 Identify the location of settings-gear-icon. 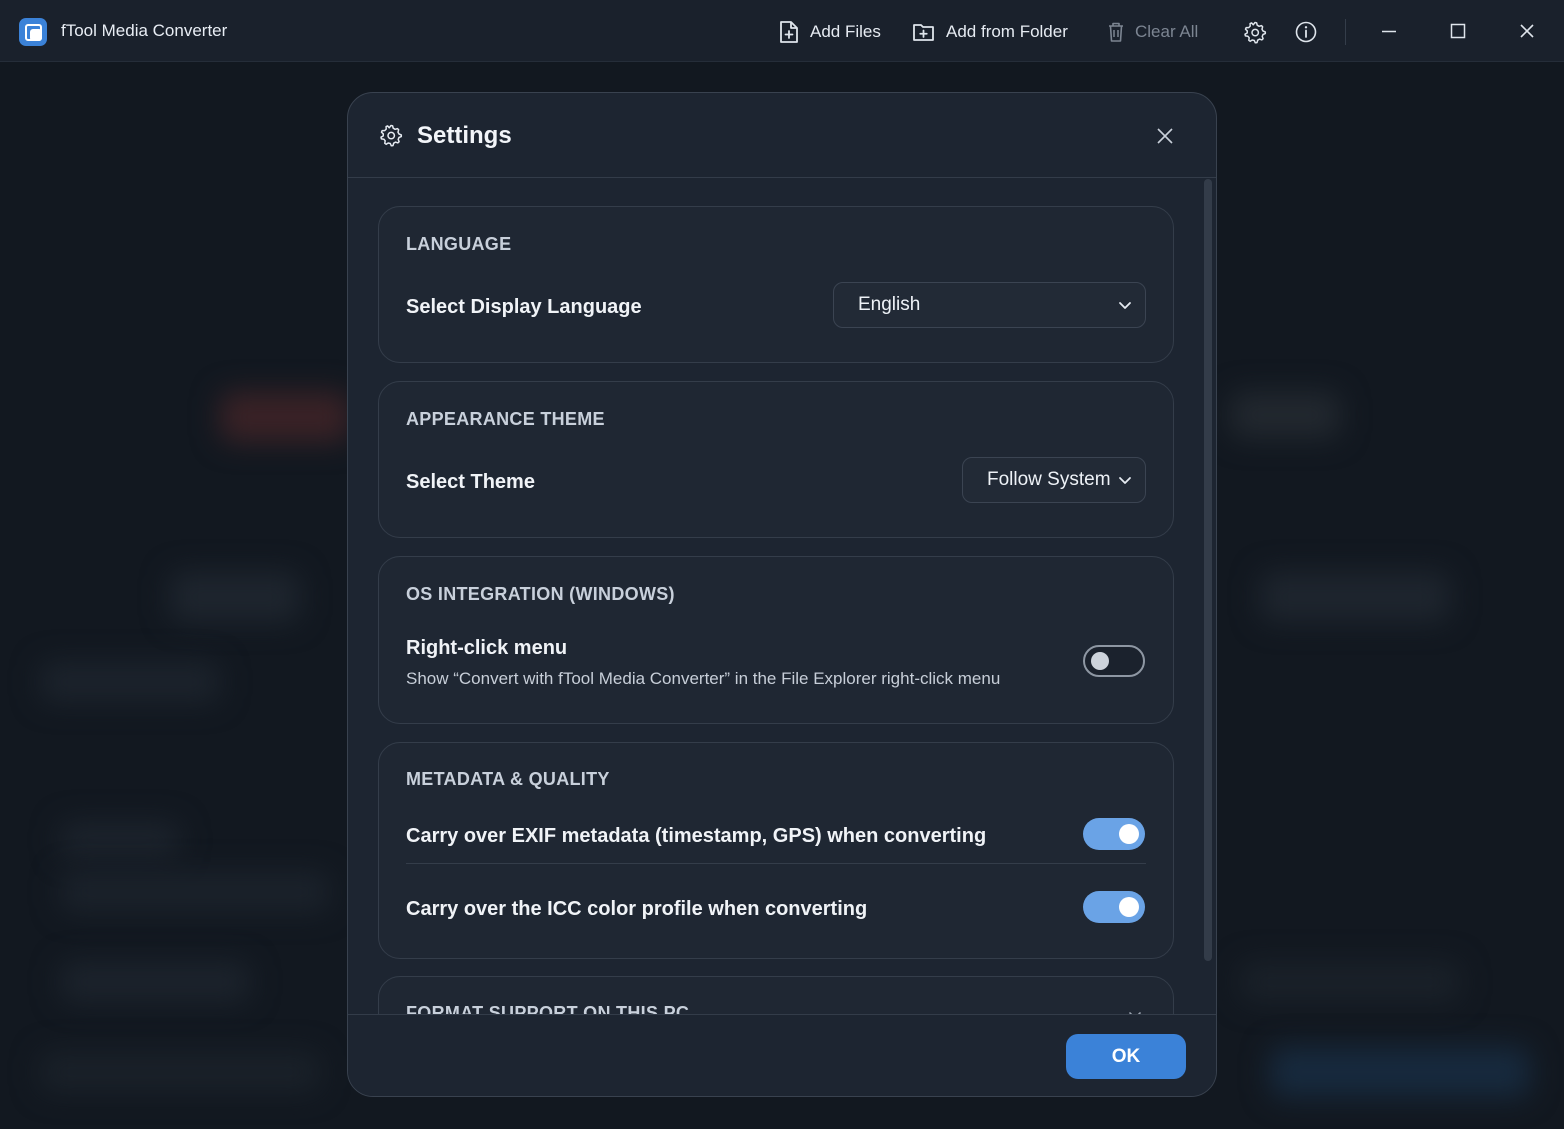
(391, 135).